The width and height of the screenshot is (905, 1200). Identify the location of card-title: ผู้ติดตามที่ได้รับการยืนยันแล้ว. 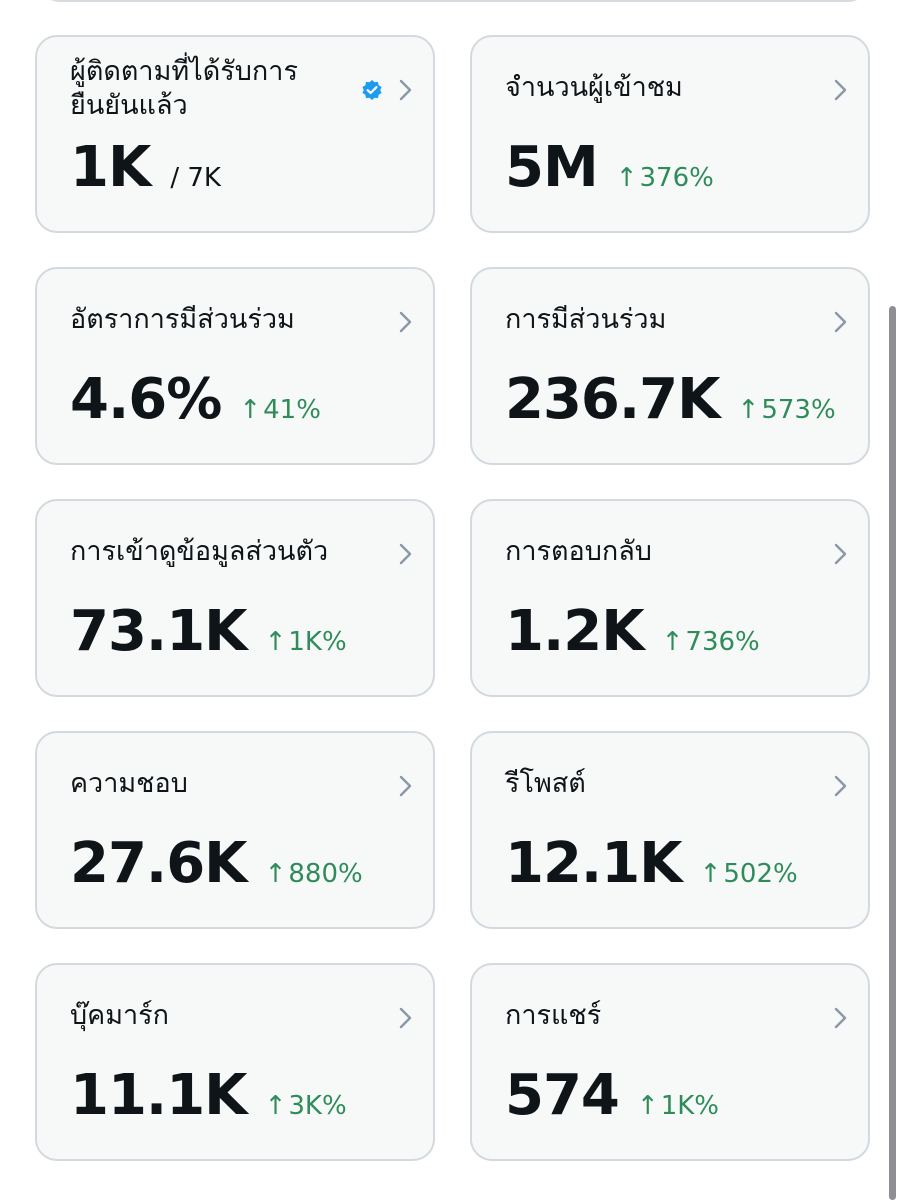
(184, 88).